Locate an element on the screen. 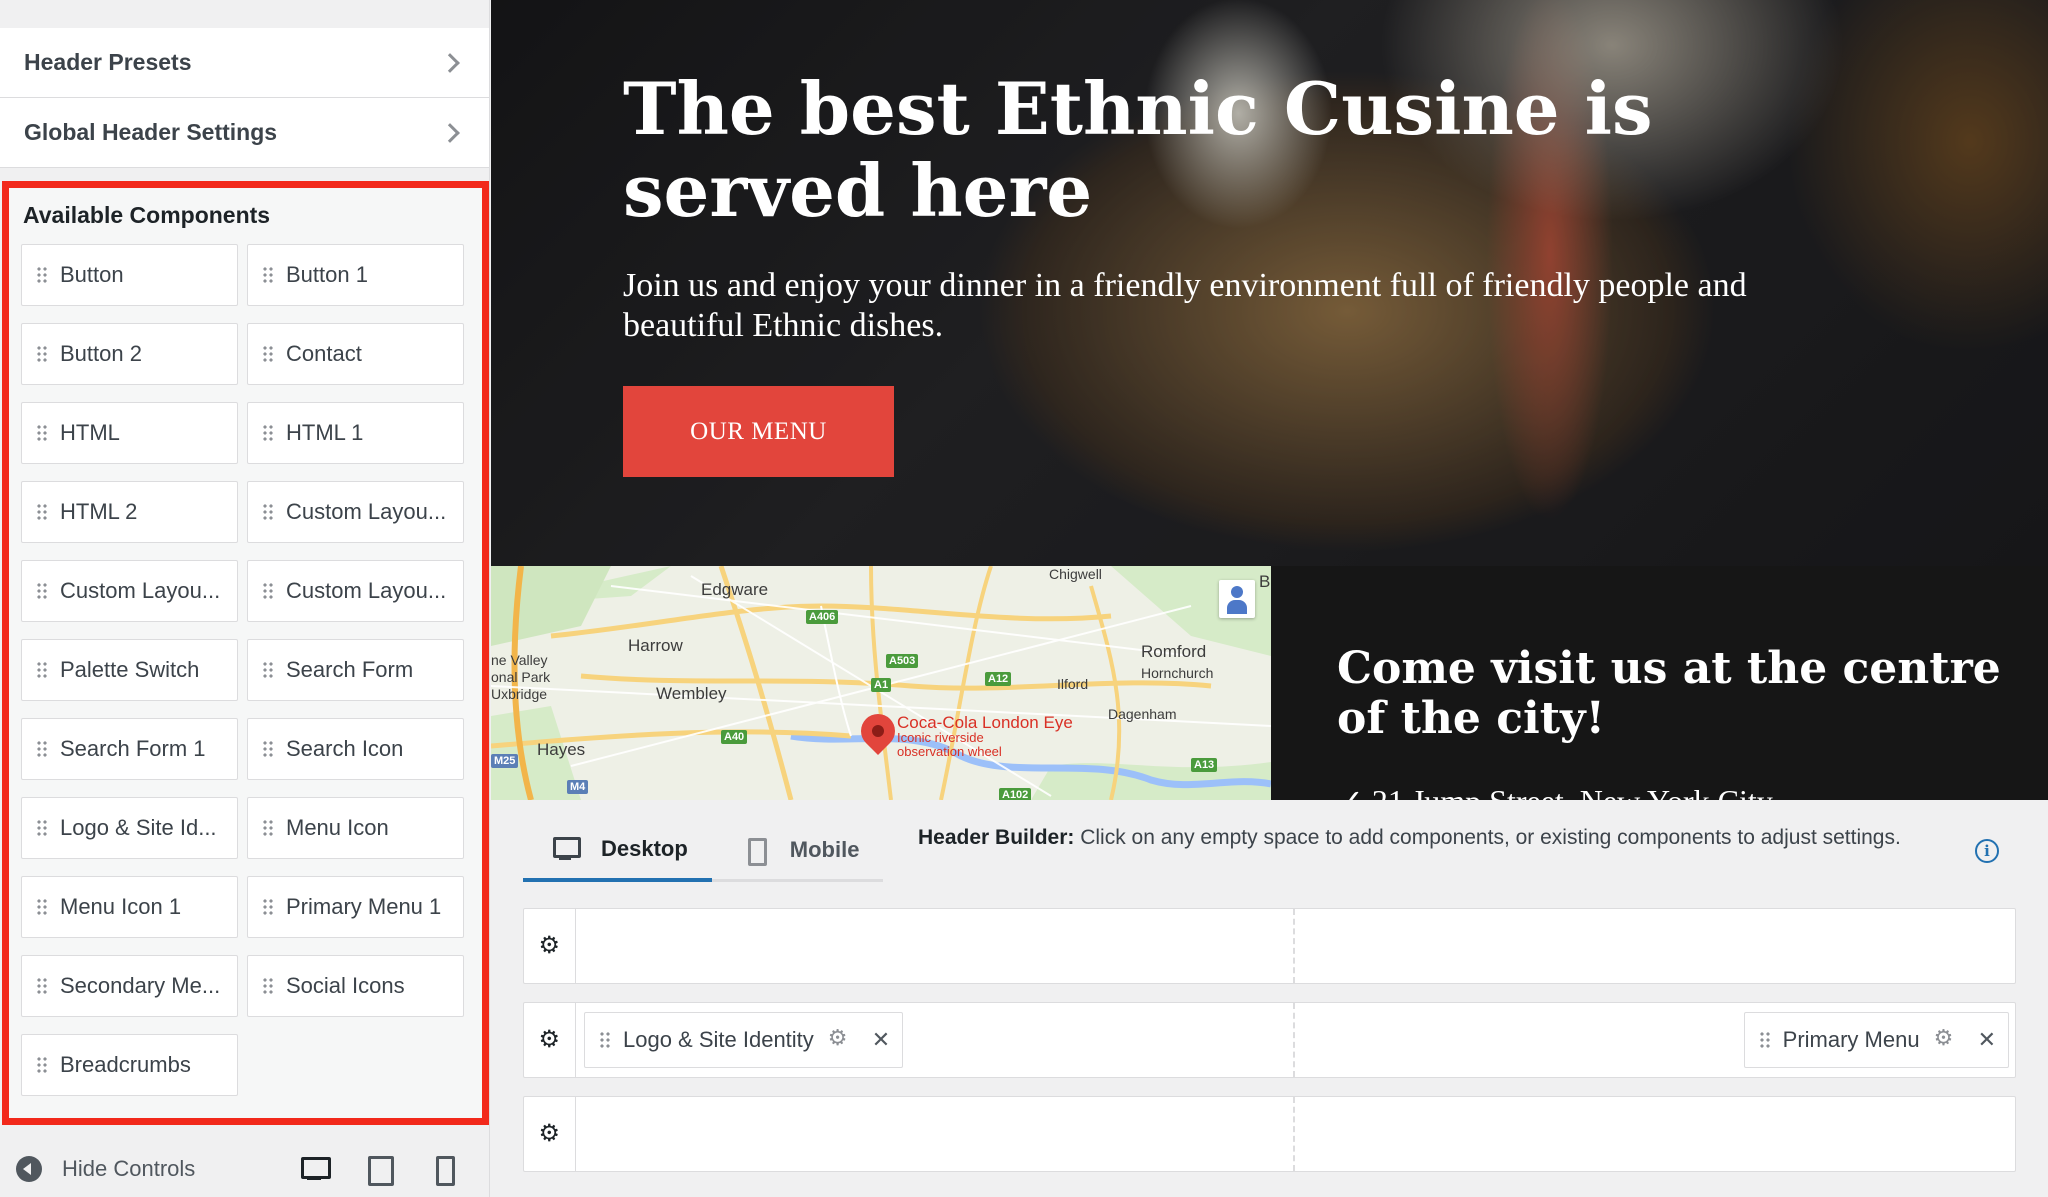 This screenshot has width=2048, height=1197. road-badge: A503 is located at coordinates (902, 661).